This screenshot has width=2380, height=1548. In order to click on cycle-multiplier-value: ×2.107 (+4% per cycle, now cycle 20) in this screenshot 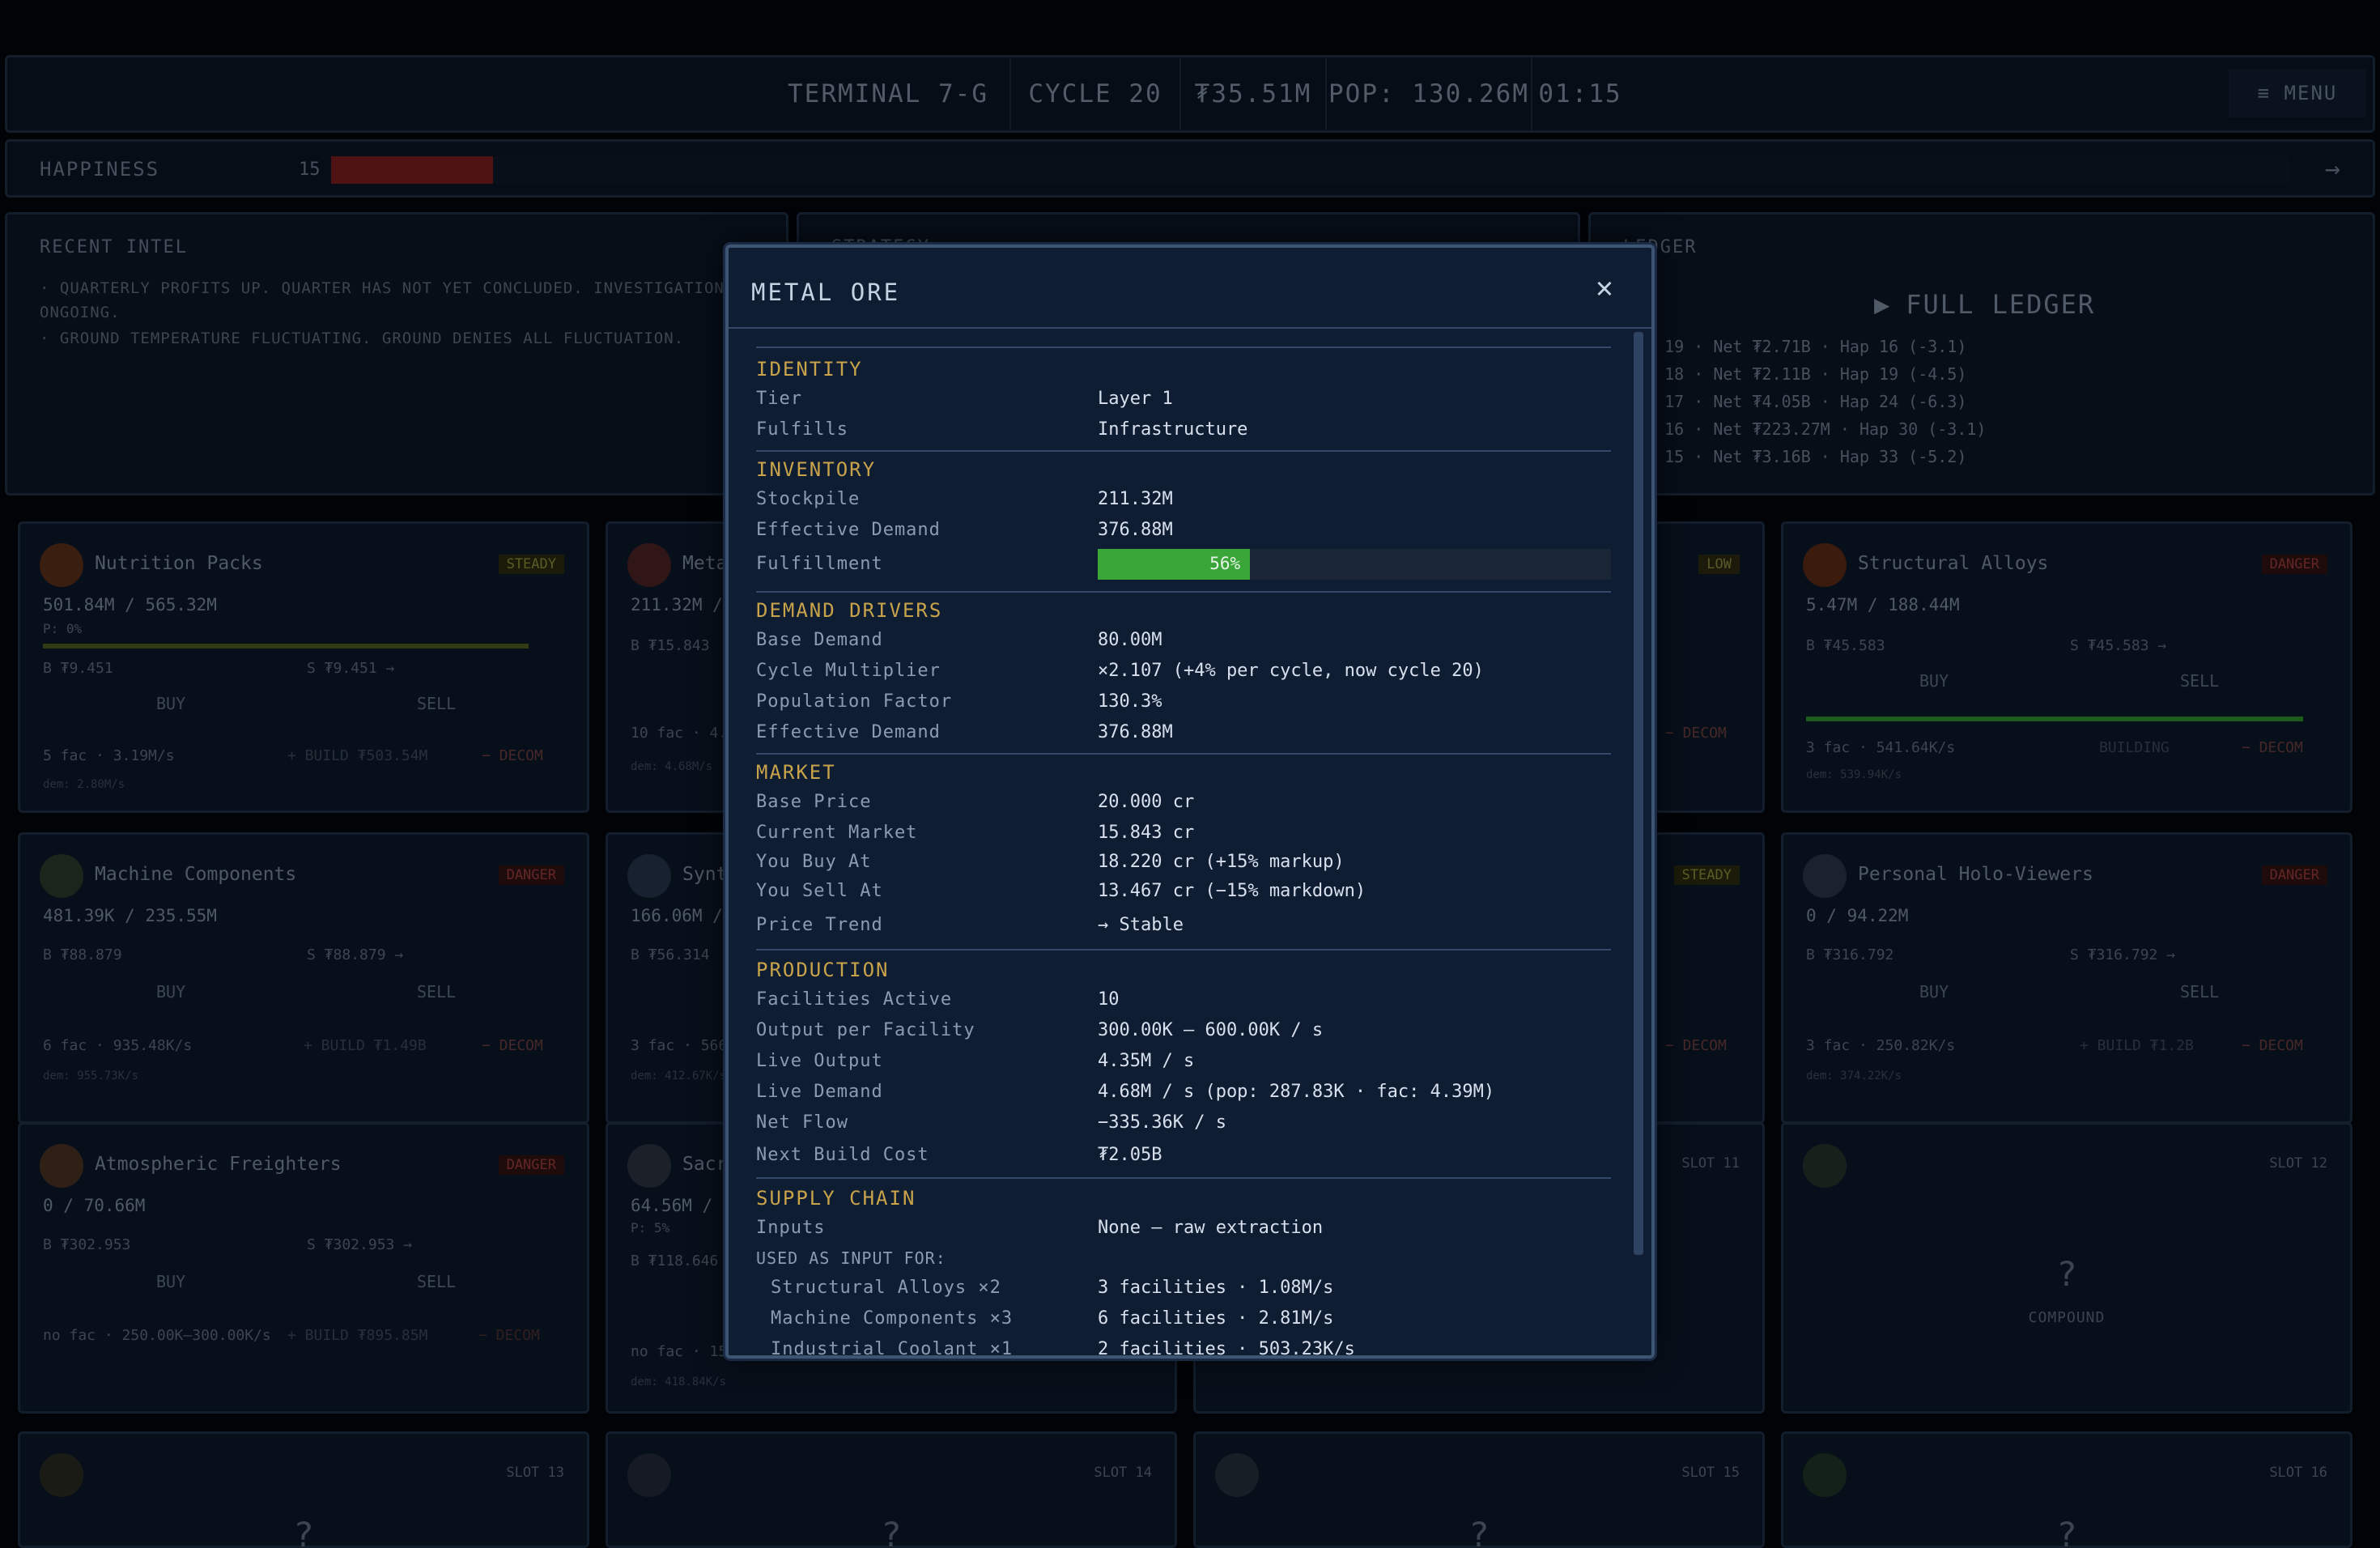, I will do `click(1291, 671)`.